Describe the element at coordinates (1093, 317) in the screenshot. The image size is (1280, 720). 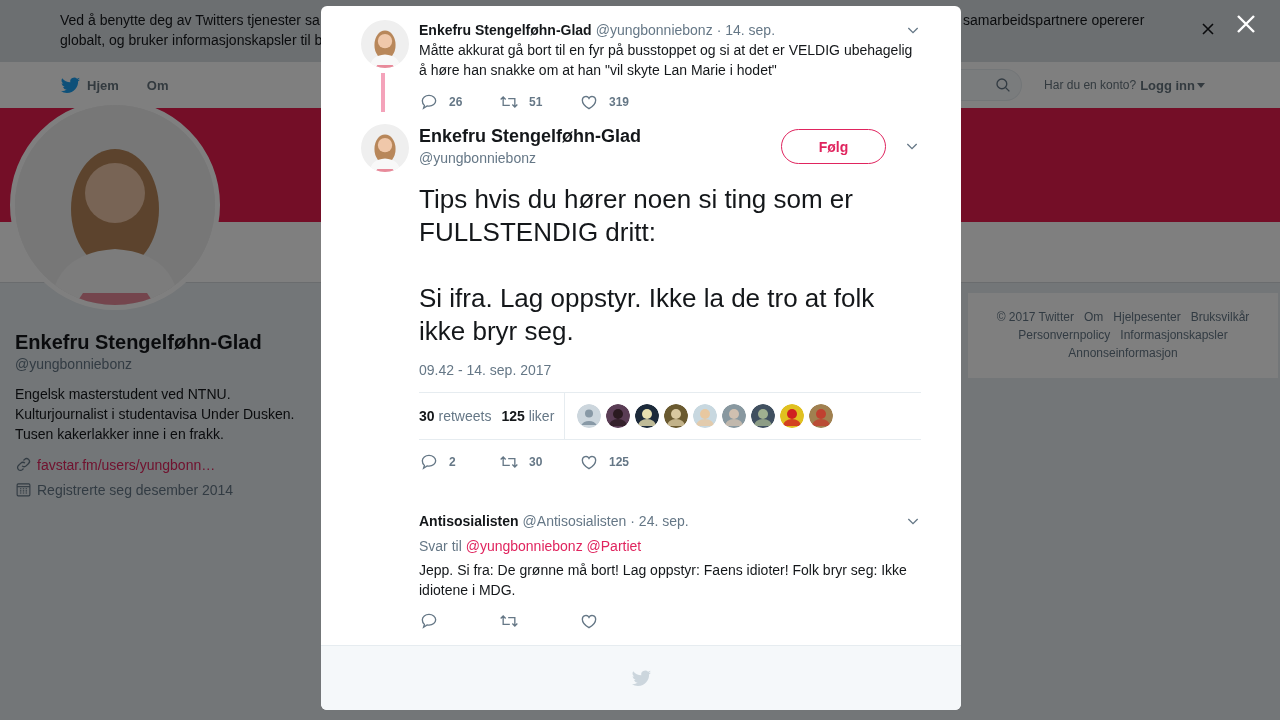
I see `footer-link: Om` at that location.